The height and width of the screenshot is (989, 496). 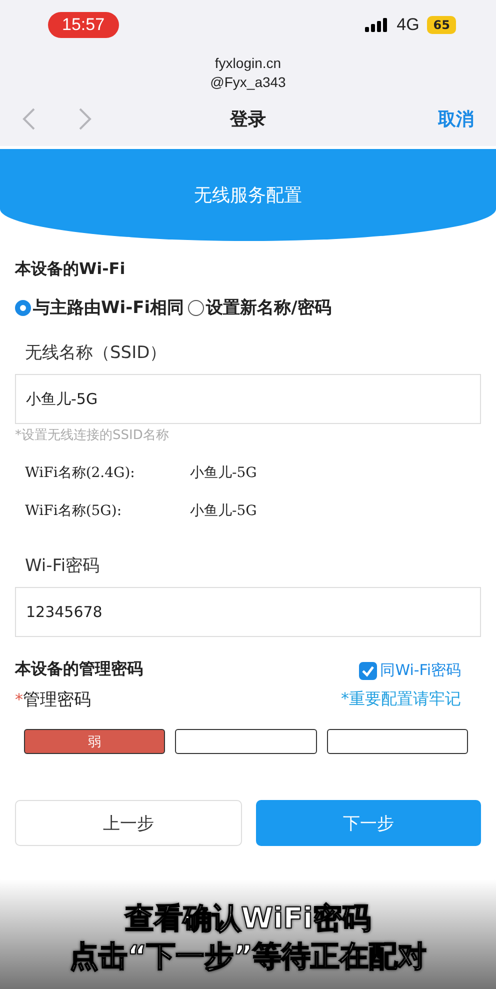 What do you see at coordinates (248, 399) in the screenshot?
I see `ssid-field: 小鱼儿-5G` at bounding box center [248, 399].